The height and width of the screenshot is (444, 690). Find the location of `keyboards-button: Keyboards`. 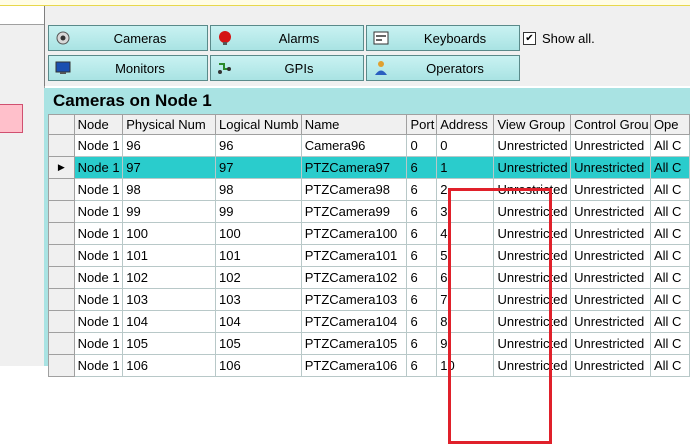

keyboards-button: Keyboards is located at coordinates (443, 38).